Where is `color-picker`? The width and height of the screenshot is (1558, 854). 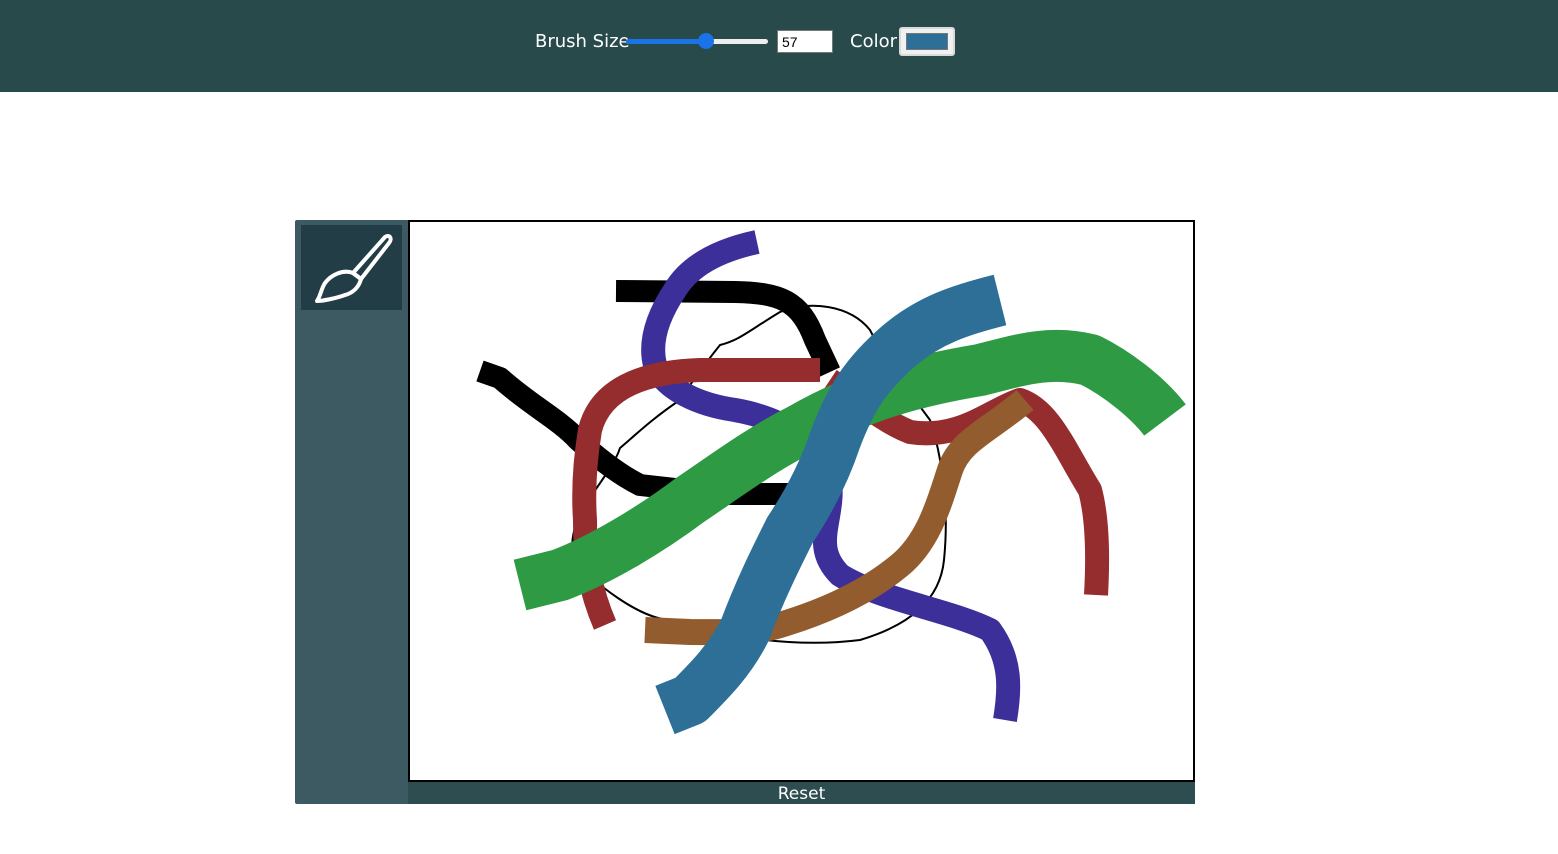 color-picker is located at coordinates (927, 41).